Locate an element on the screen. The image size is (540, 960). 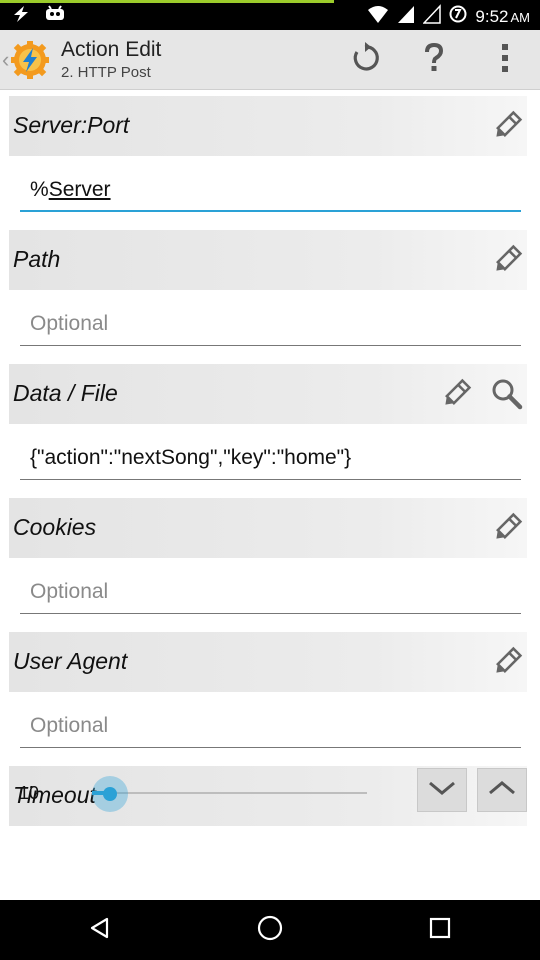
help-button is located at coordinates (434, 60).